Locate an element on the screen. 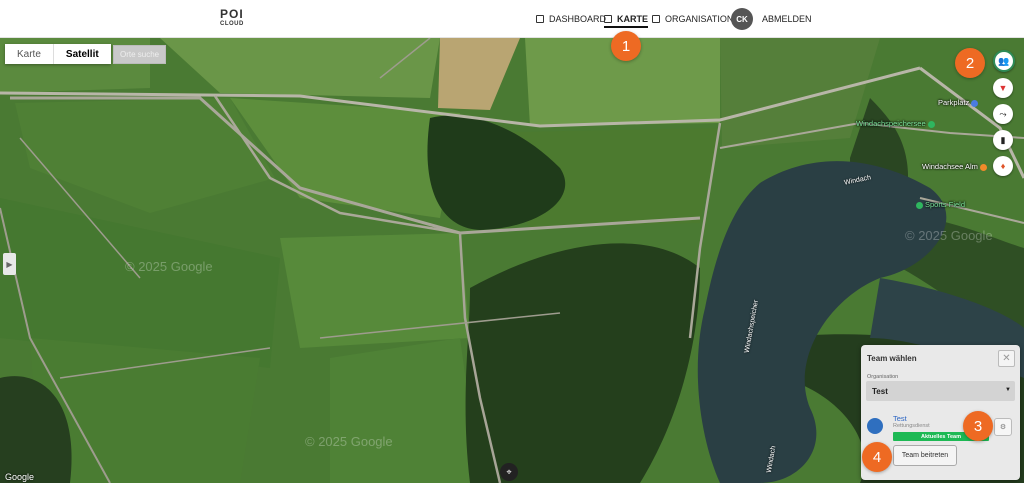 This screenshot has height=483, width=1024. user-gear-icon: ⚙ is located at coordinates (1003, 427).